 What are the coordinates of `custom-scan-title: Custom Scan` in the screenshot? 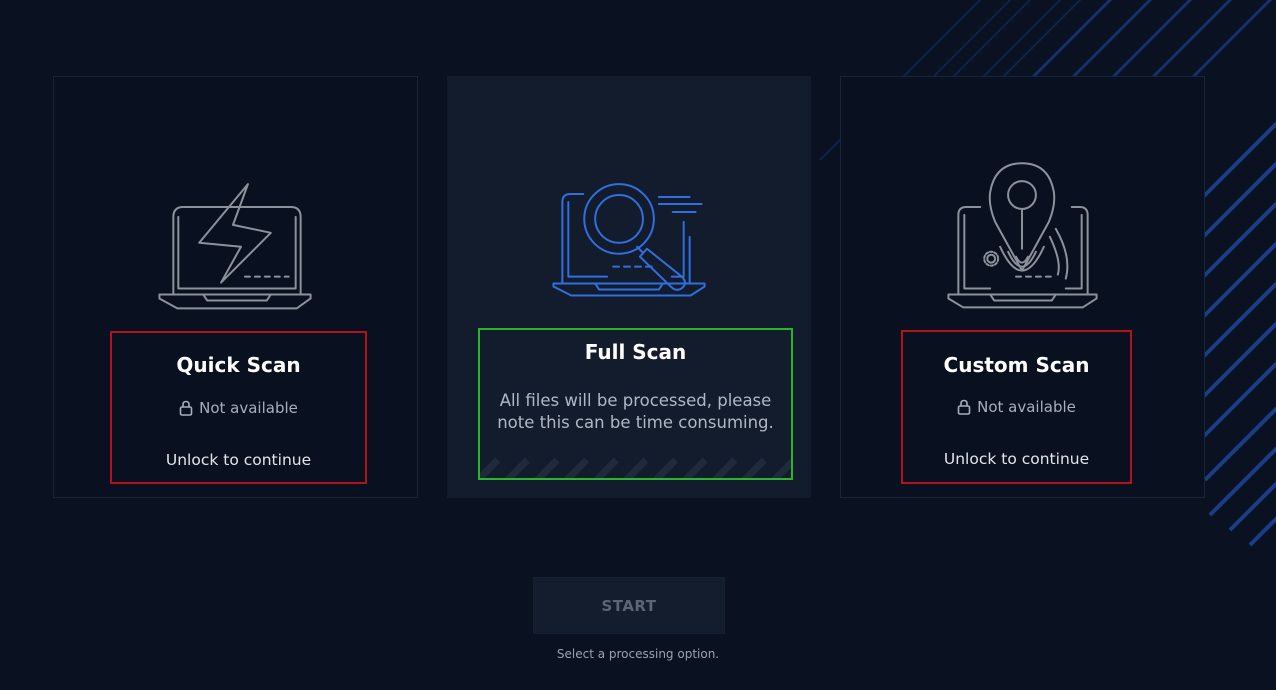 It's located at (1016, 365).